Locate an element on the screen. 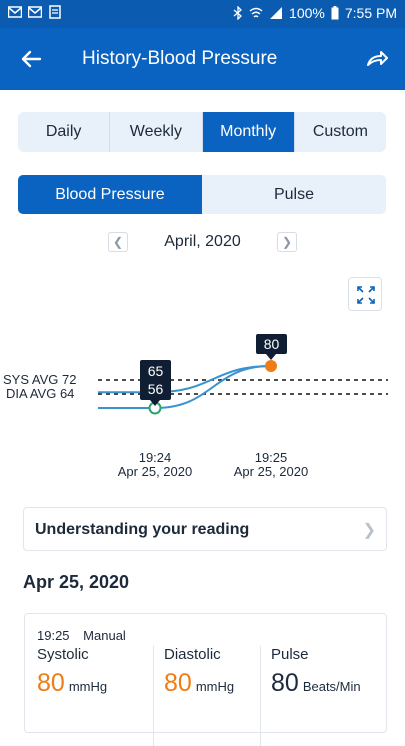 The width and height of the screenshot is (405, 746). status-bar: 100% 7:55 PM is located at coordinates (202, 14).